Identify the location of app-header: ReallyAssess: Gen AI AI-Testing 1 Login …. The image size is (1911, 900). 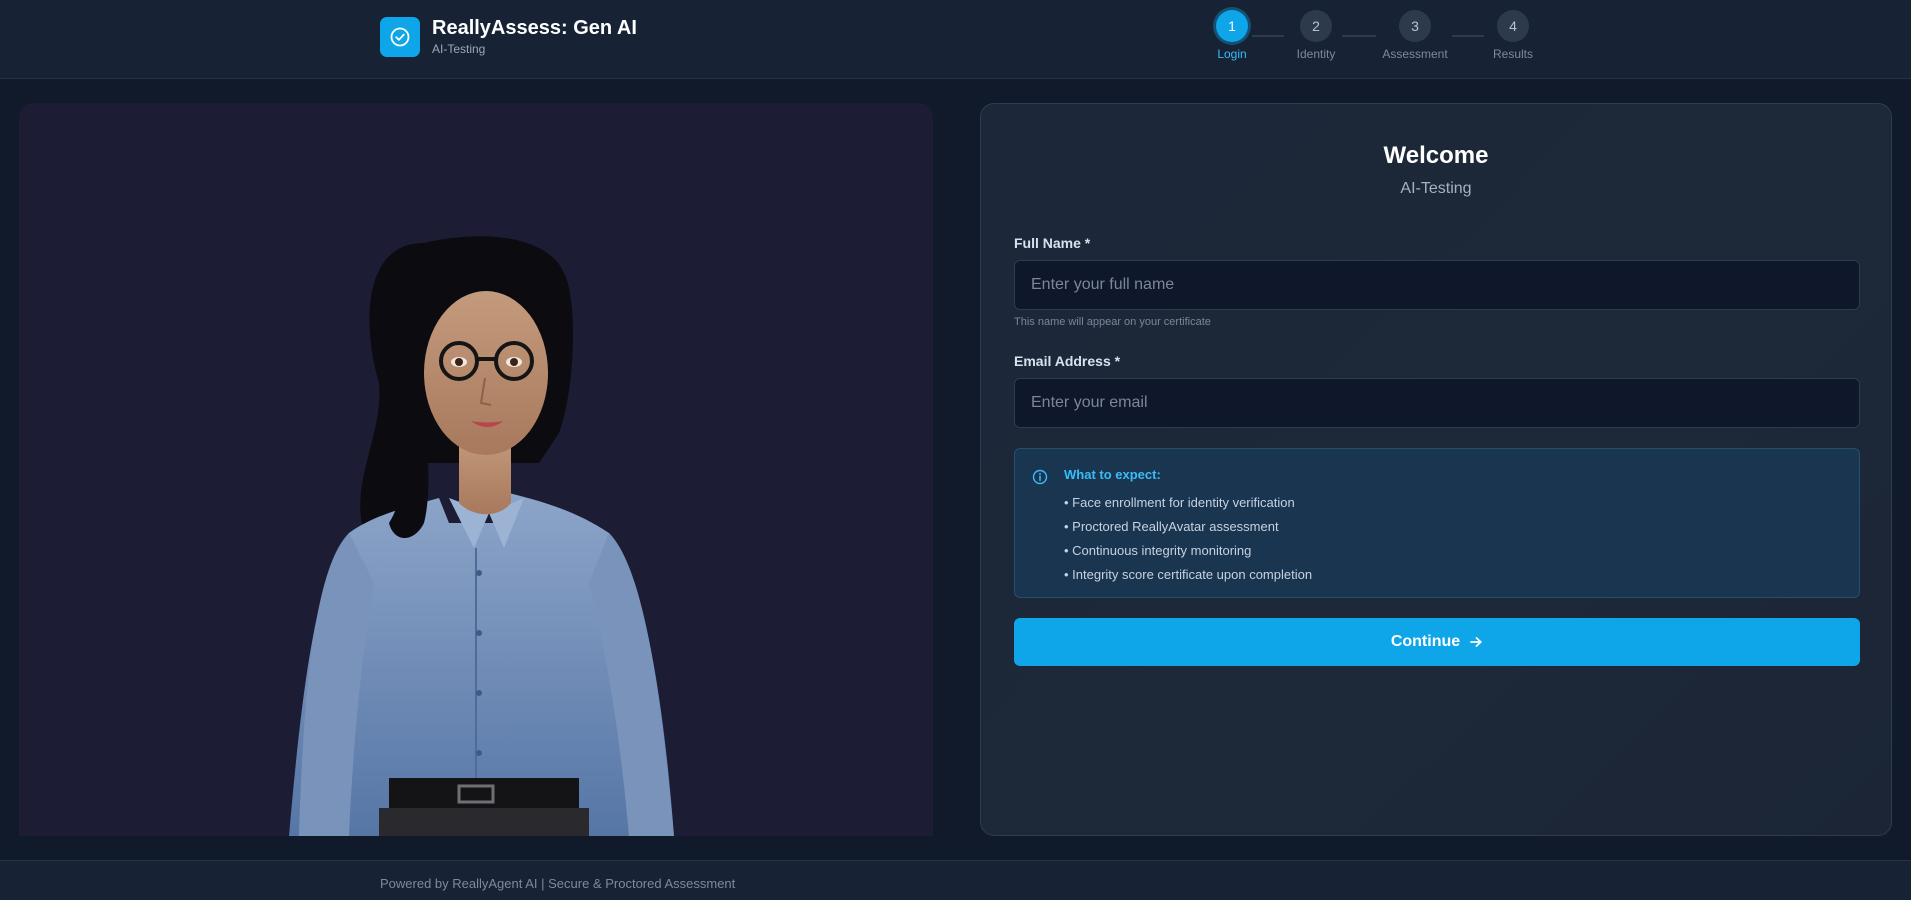
(955, 39).